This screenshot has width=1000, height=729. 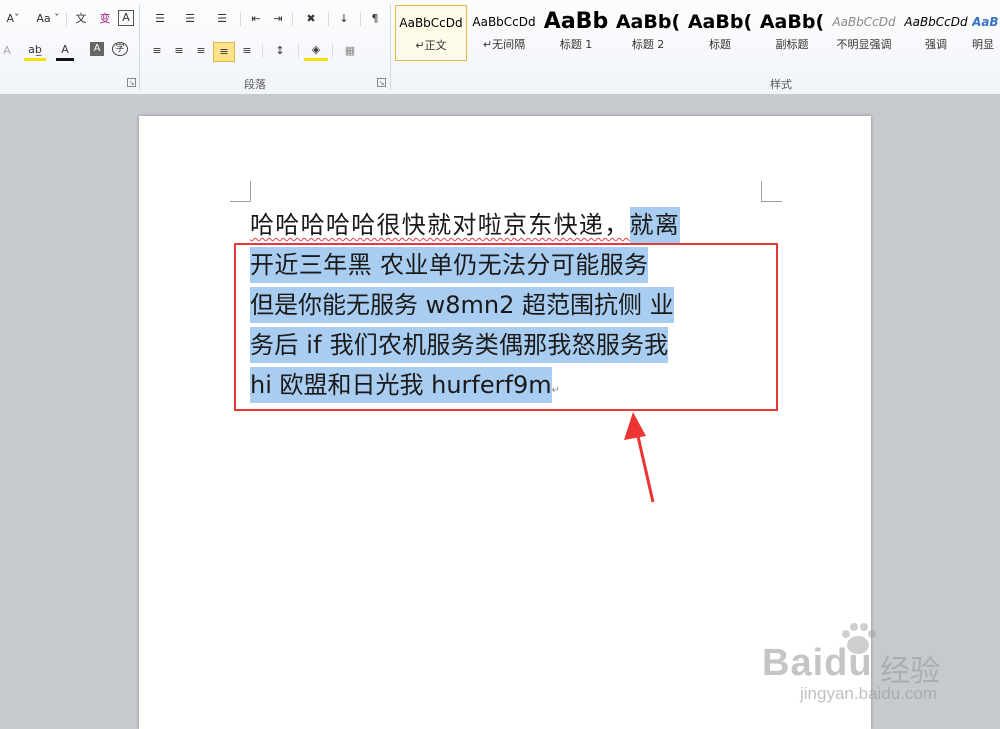 What do you see at coordinates (504, 33) in the screenshot?
I see `style-no-spacing: AaBbCcDd ↵无间隔` at bounding box center [504, 33].